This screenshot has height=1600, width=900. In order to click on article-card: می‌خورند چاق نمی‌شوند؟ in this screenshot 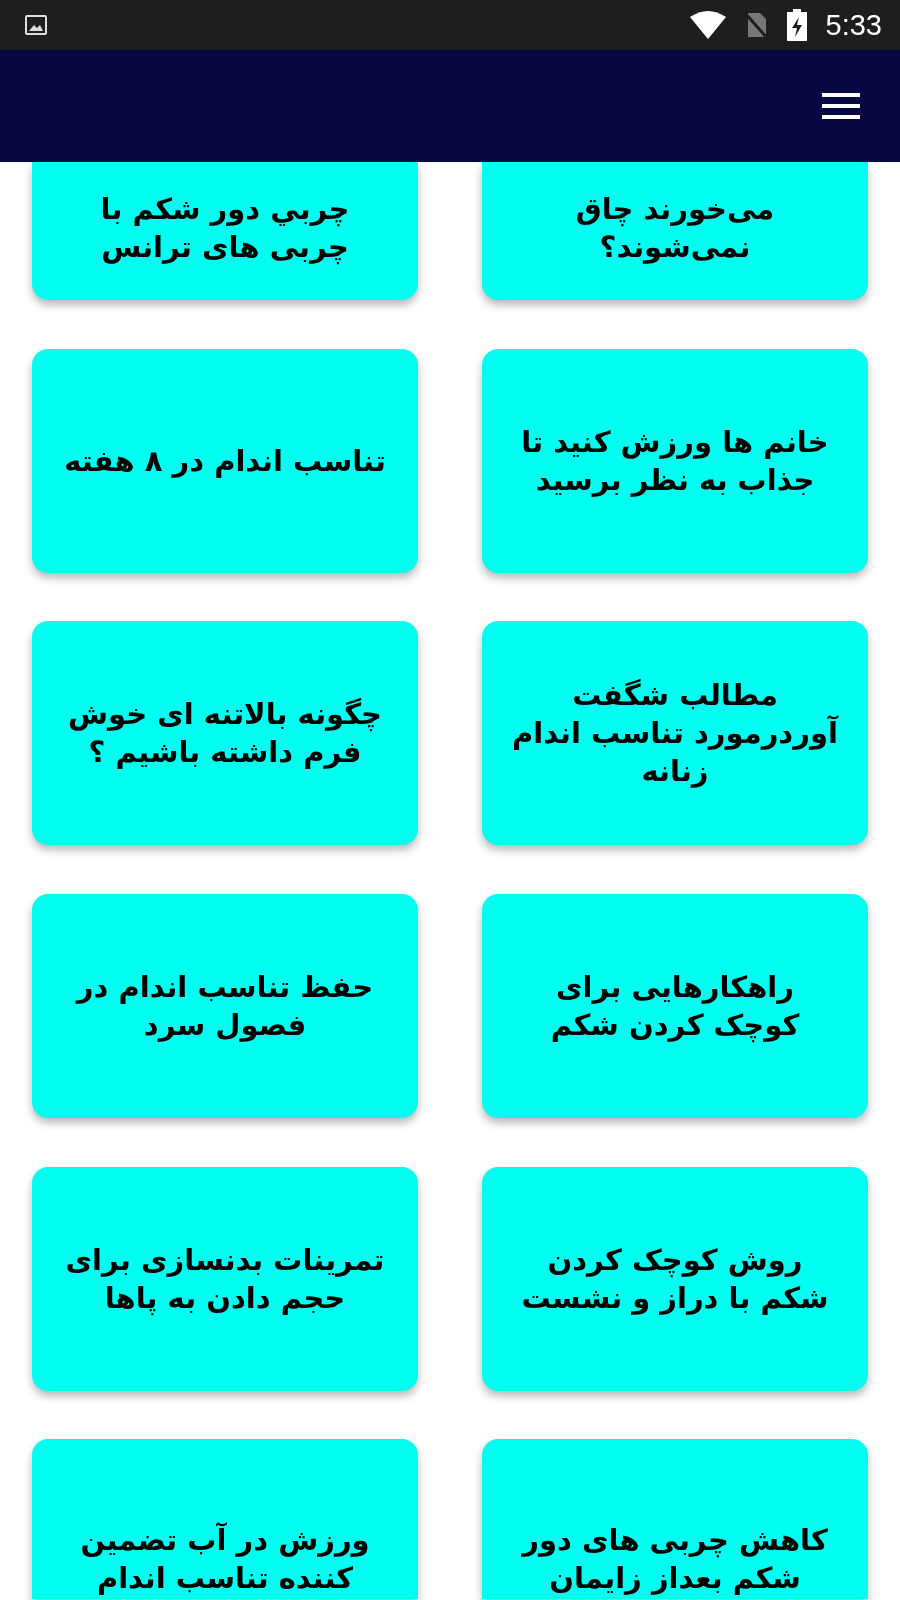, I will do `click(675, 231)`.